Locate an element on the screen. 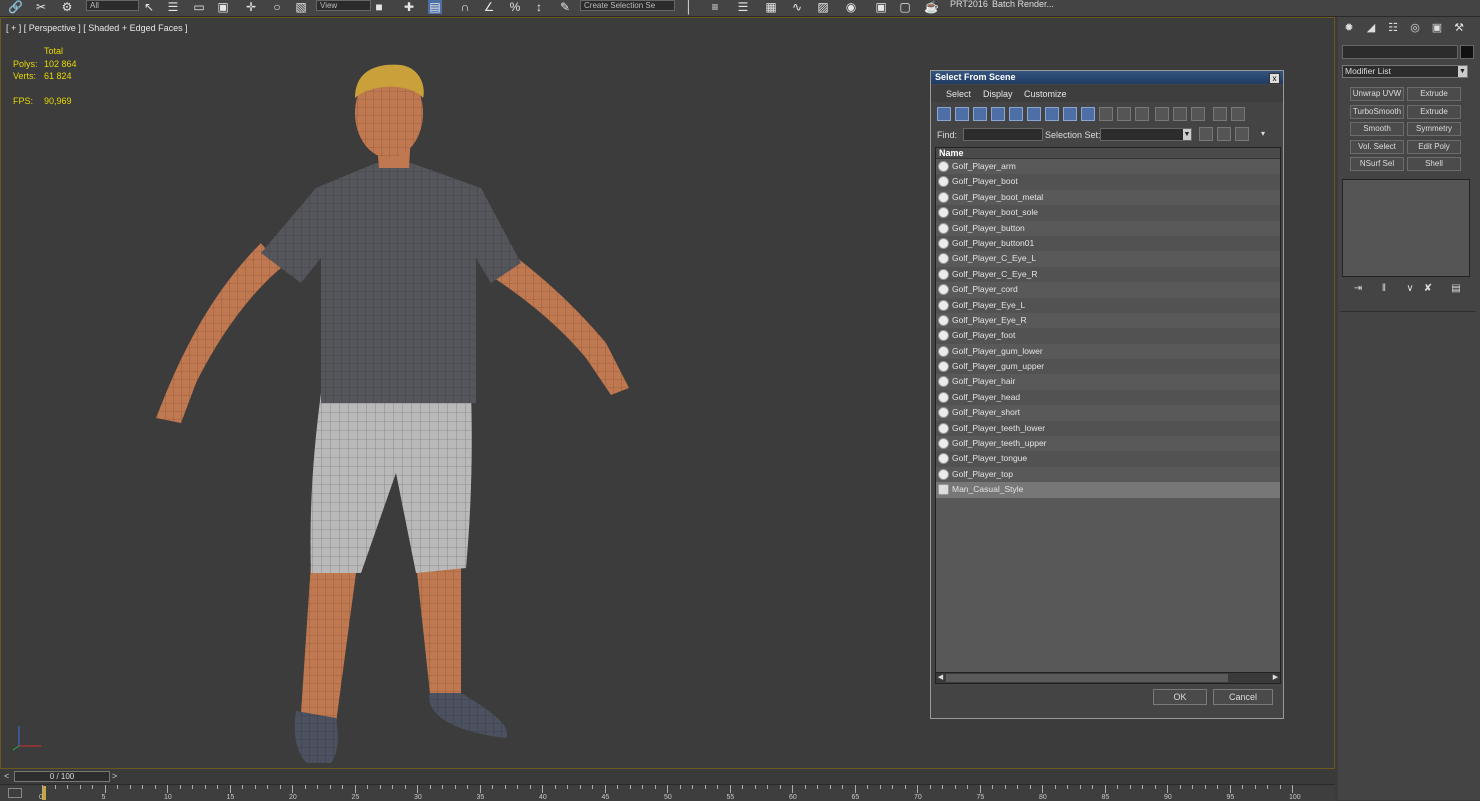  list-item: Golf_Player_C_Eye_R is located at coordinates (1108, 274).